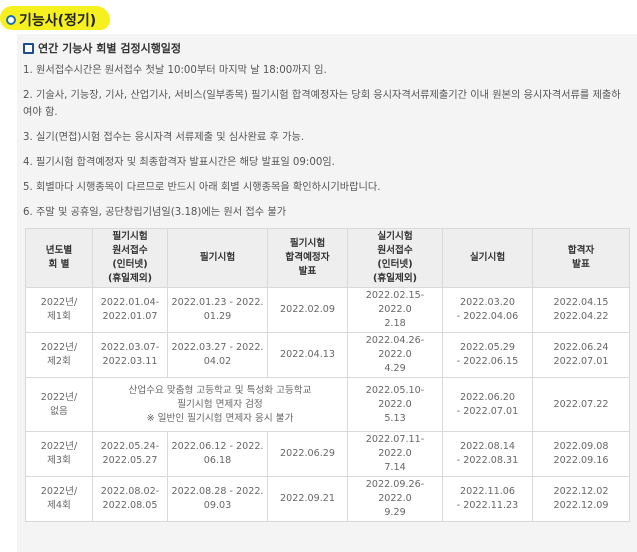 The height and width of the screenshot is (552, 637). Describe the element at coordinates (307, 499) in the screenshot. I see `table-cell: 2022.09.21` at that location.